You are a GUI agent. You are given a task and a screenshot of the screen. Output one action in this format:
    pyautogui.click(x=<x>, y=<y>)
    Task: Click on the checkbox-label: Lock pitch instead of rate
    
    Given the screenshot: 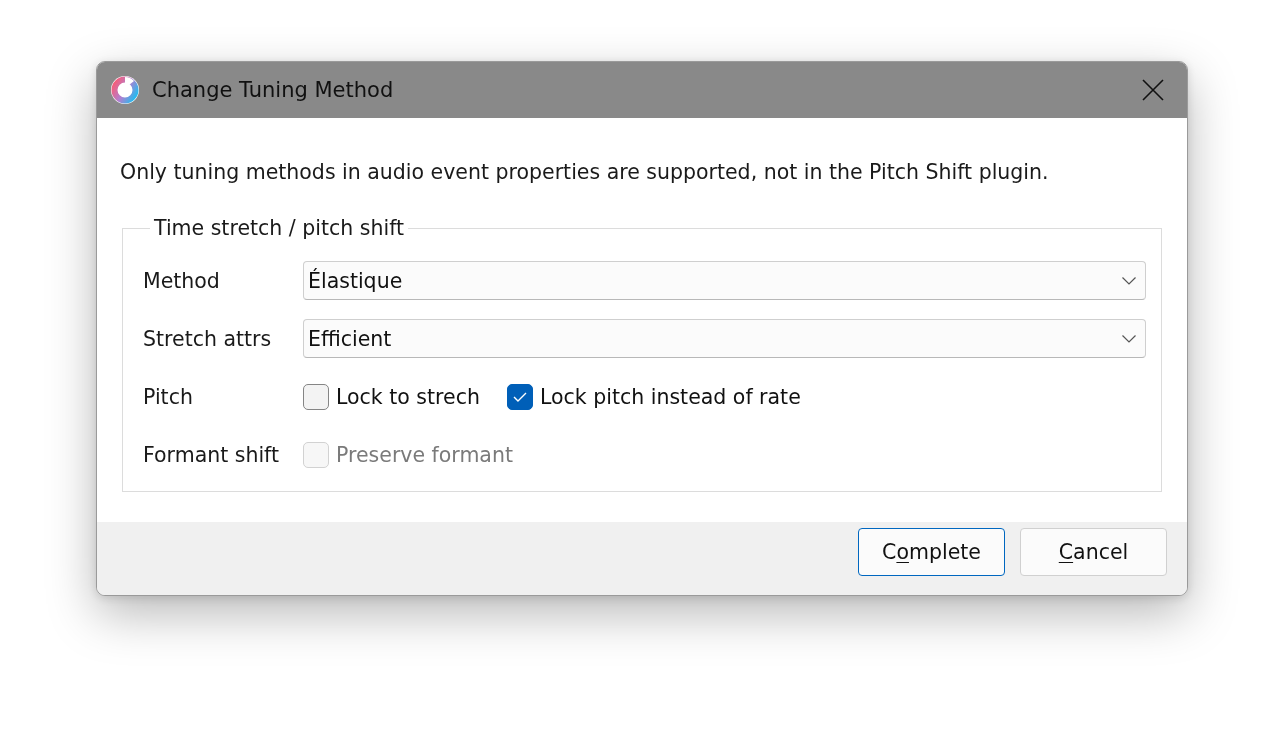 What is the action you would take?
    pyautogui.click(x=670, y=396)
    